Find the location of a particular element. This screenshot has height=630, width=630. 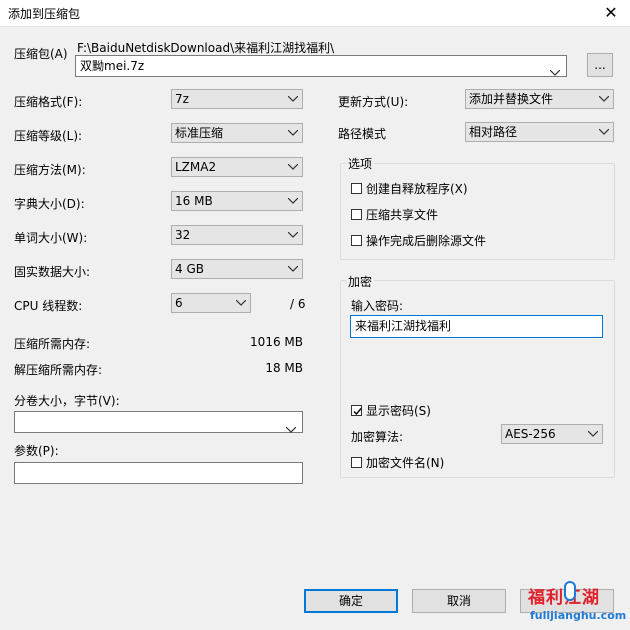

encryption-method-select: AES-256 is located at coordinates (552, 434).